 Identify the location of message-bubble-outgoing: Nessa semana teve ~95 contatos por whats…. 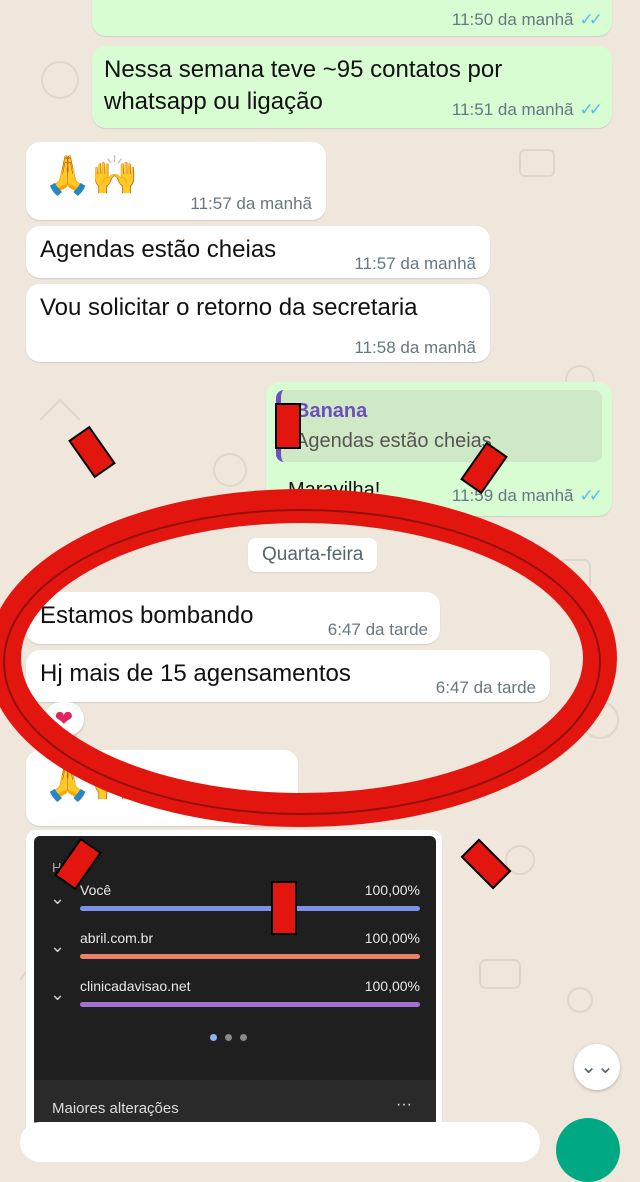
(352, 87).